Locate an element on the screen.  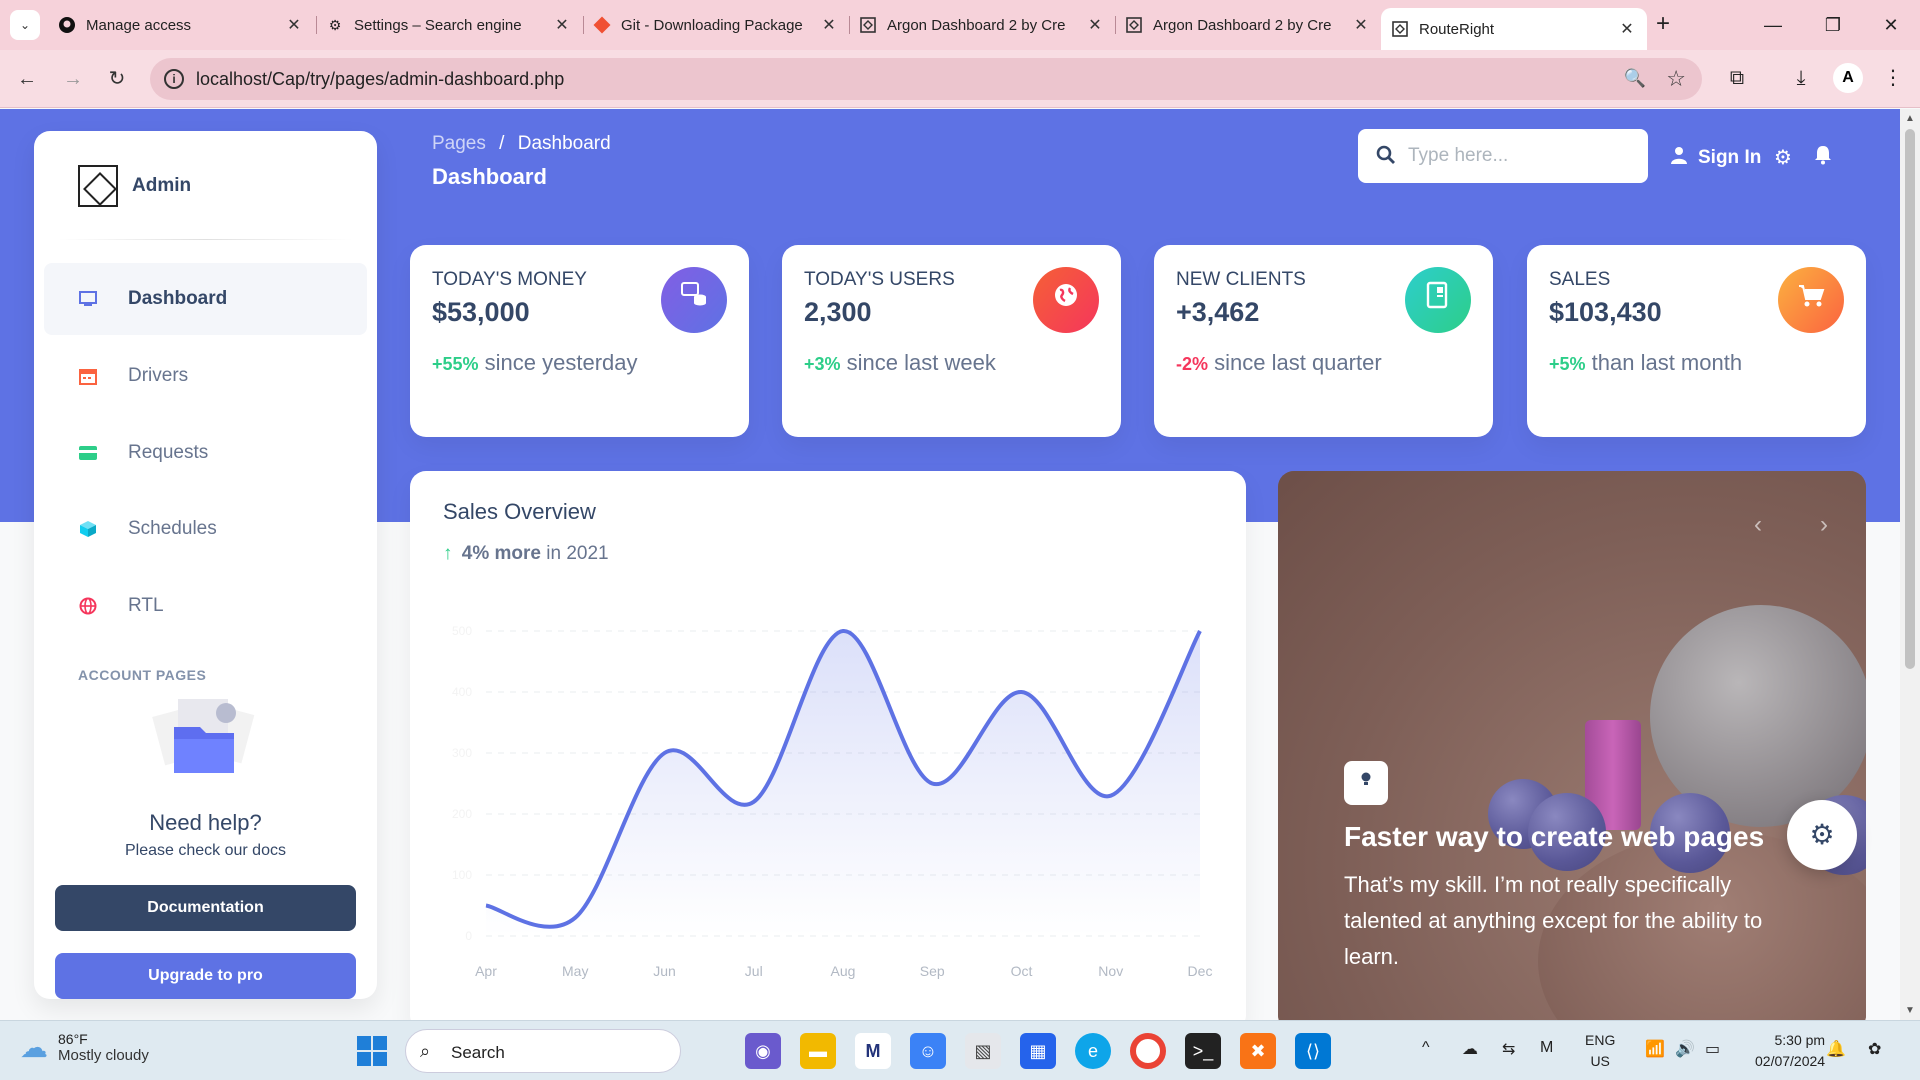
file-explorer-icon: ▬ is located at coordinates (818, 1051).